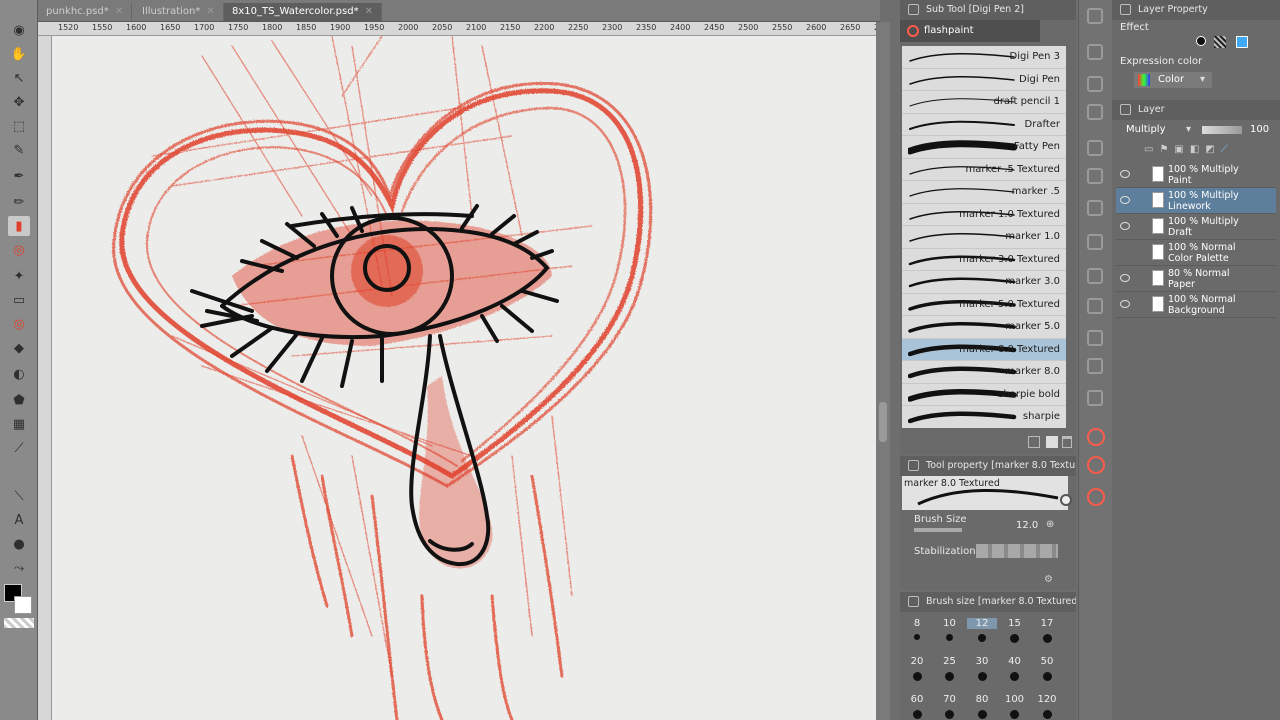 The image size is (1280, 720). I want to click on brush-size-slider, so click(938, 530).